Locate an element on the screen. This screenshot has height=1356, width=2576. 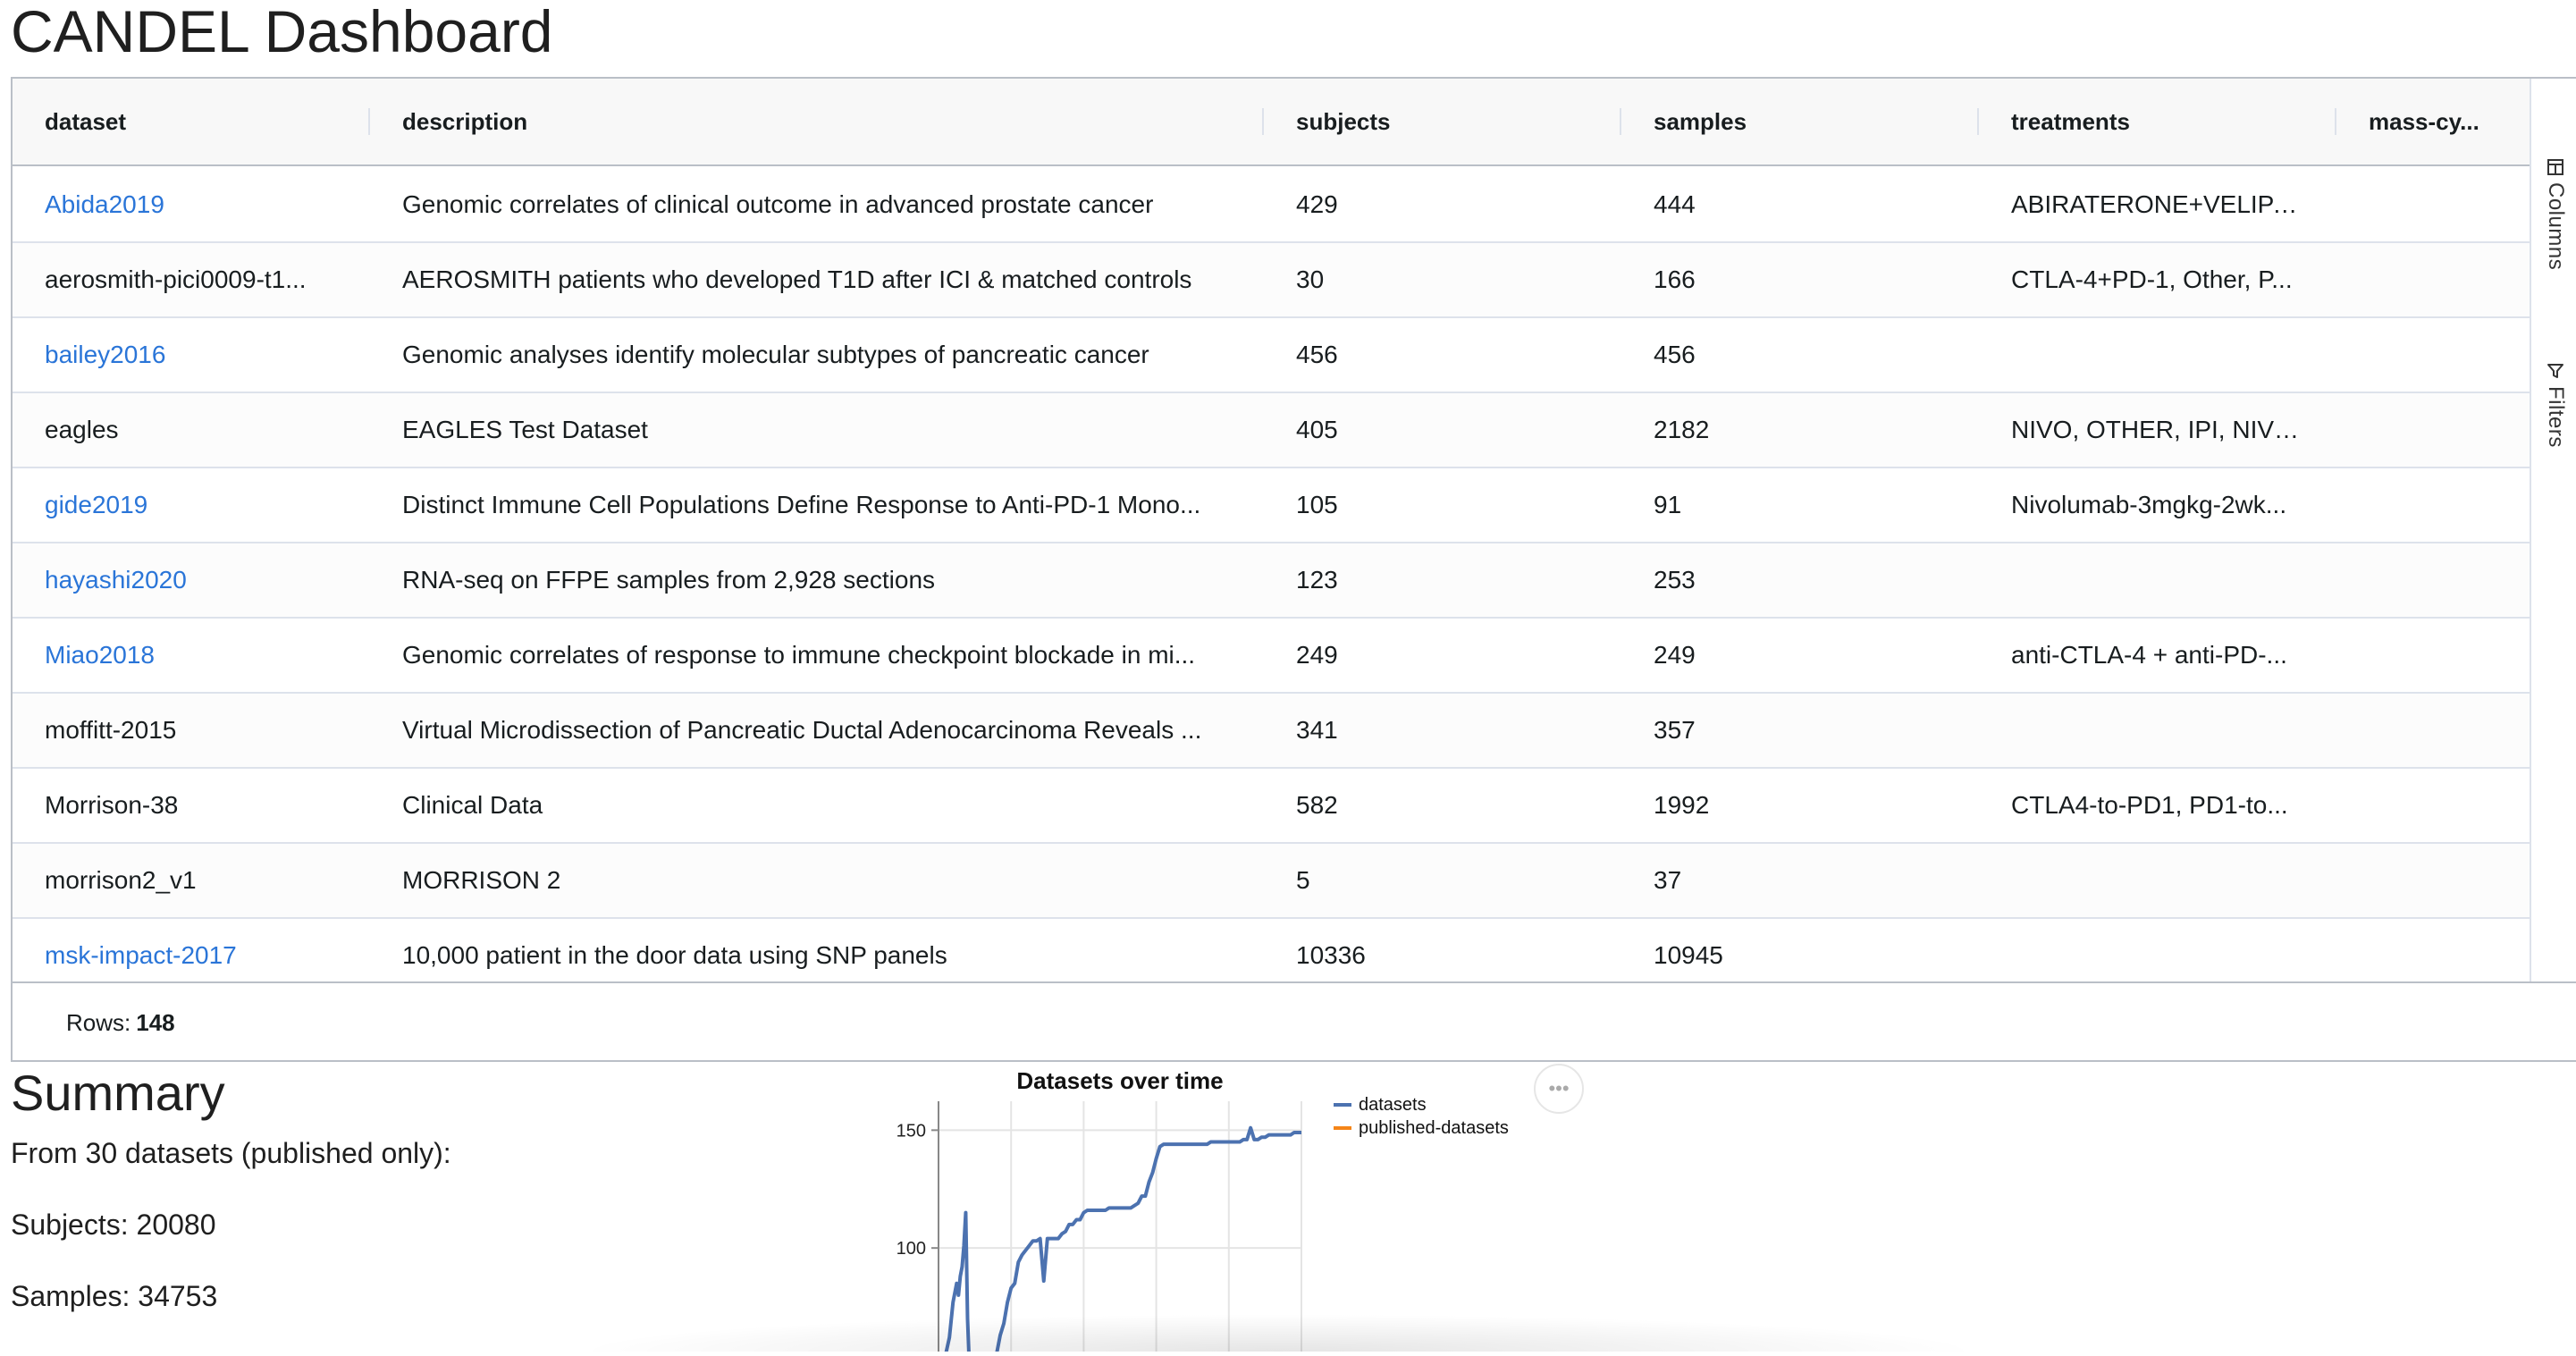
dataset-link: Miao2018 is located at coordinates (100, 655).